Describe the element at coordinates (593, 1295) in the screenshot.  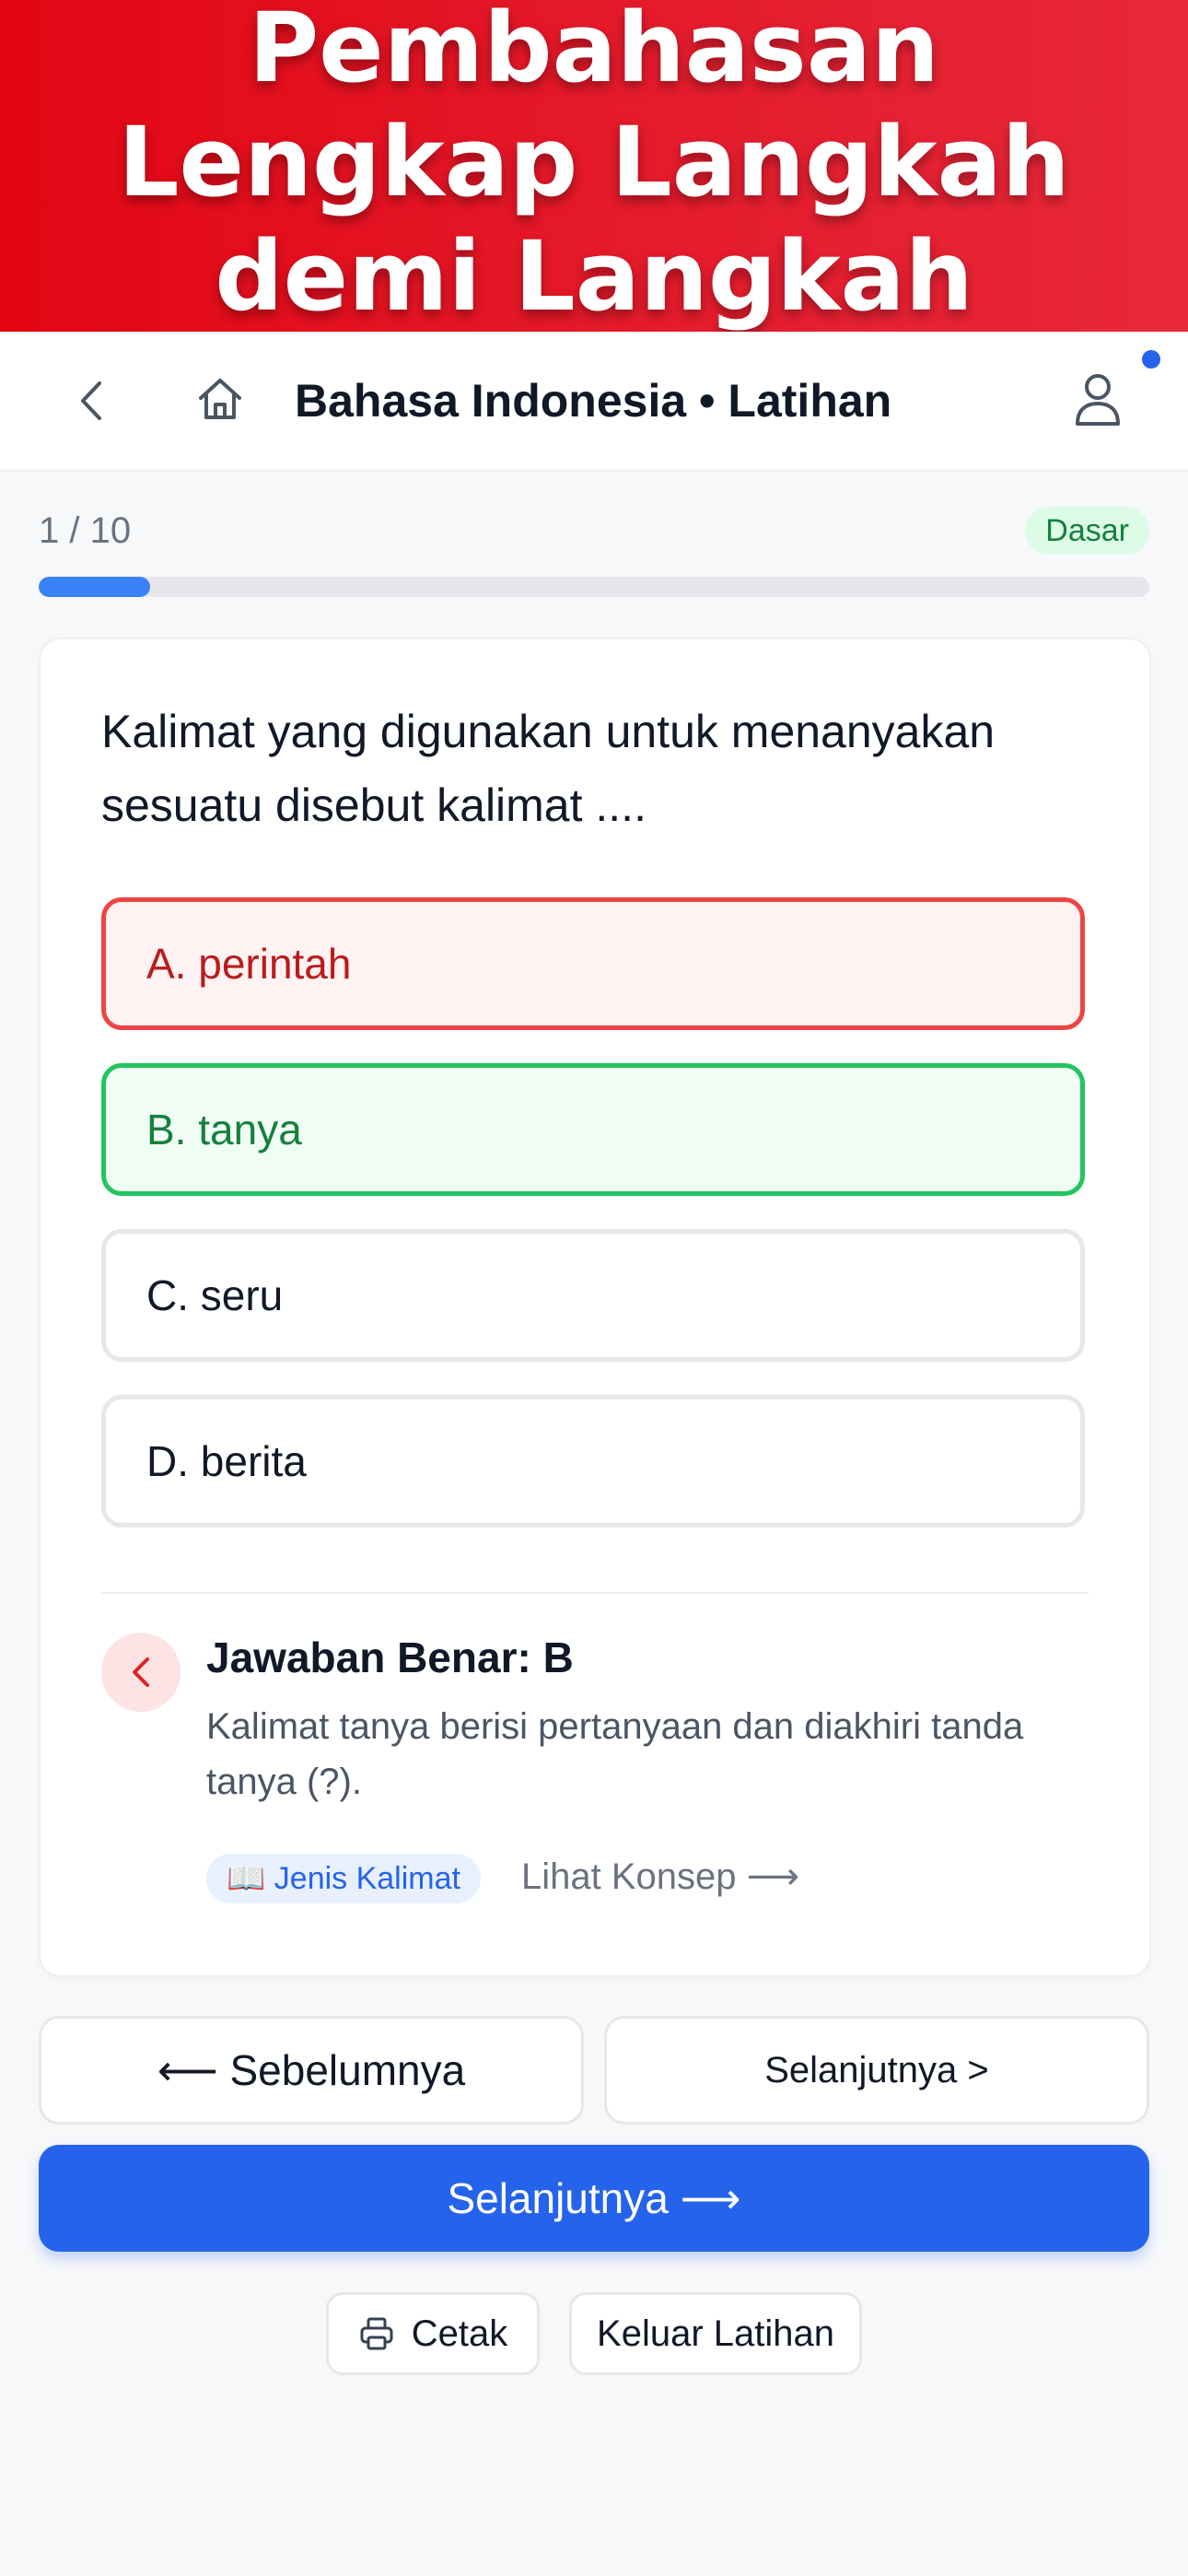
I see `option-c: C. seru` at that location.